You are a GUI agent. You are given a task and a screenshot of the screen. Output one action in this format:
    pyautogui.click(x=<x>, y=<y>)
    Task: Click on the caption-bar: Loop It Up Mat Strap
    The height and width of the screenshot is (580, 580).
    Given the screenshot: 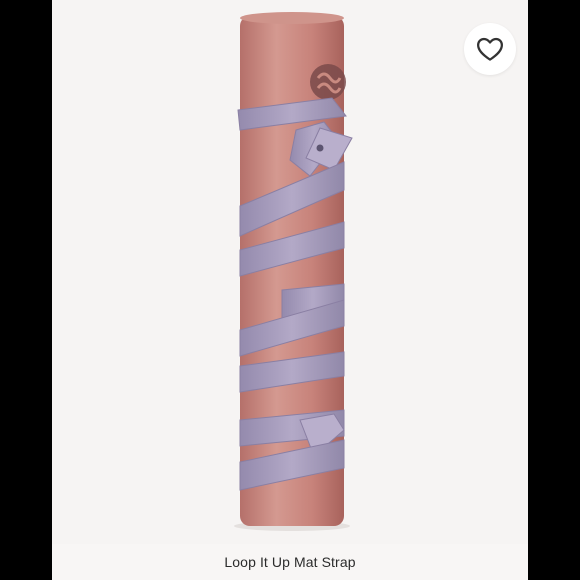 What is the action you would take?
    pyautogui.click(x=290, y=562)
    